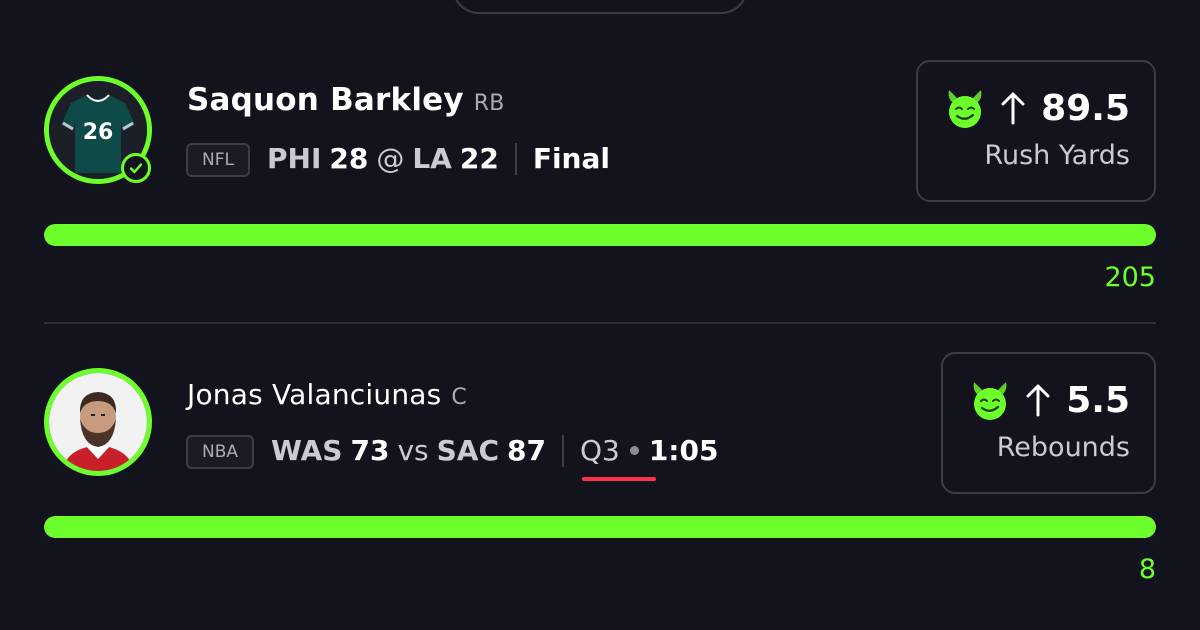  What do you see at coordinates (294, 158) in the screenshot?
I see `away-team: PHI` at bounding box center [294, 158].